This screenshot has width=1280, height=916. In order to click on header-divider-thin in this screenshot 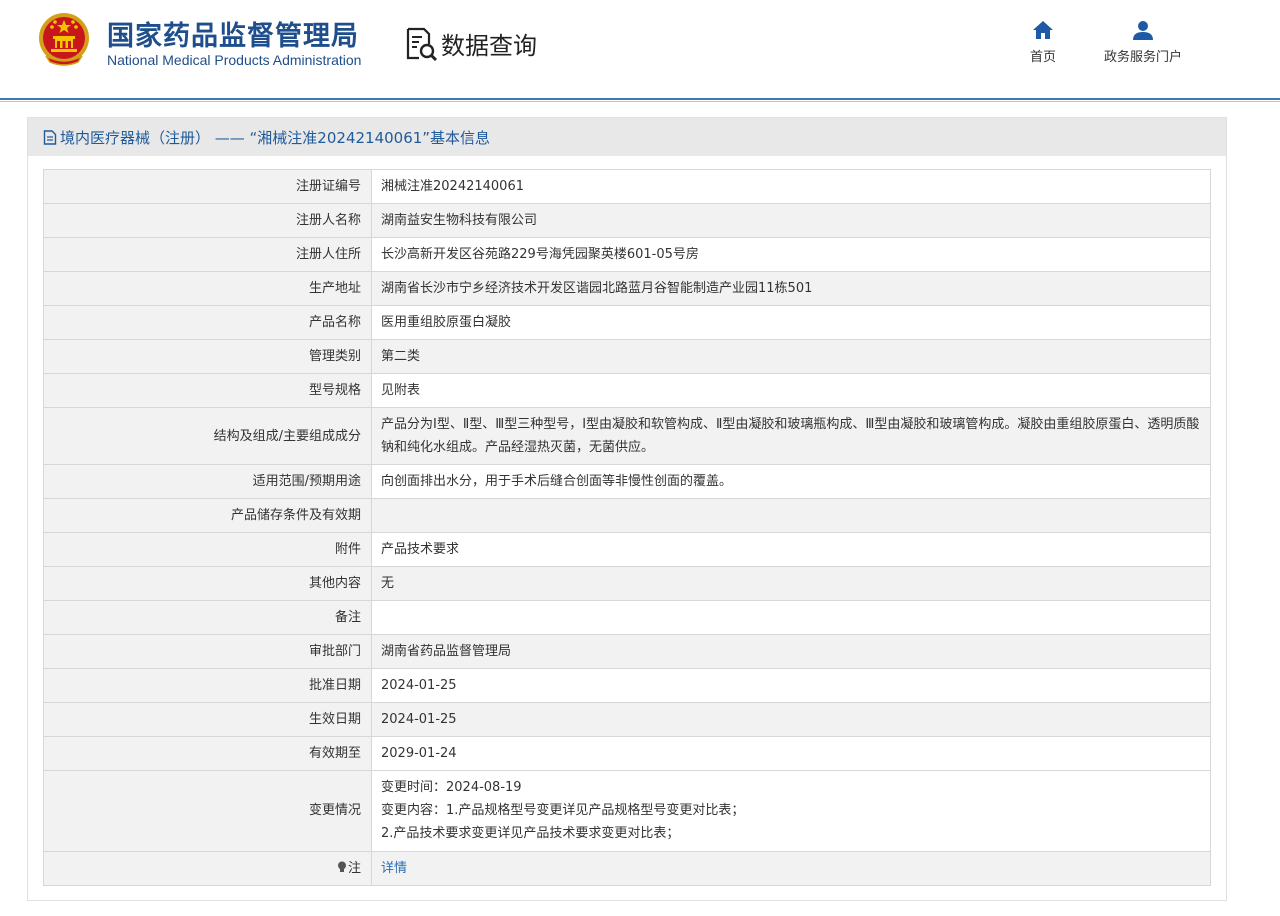, I will do `click(640, 101)`.